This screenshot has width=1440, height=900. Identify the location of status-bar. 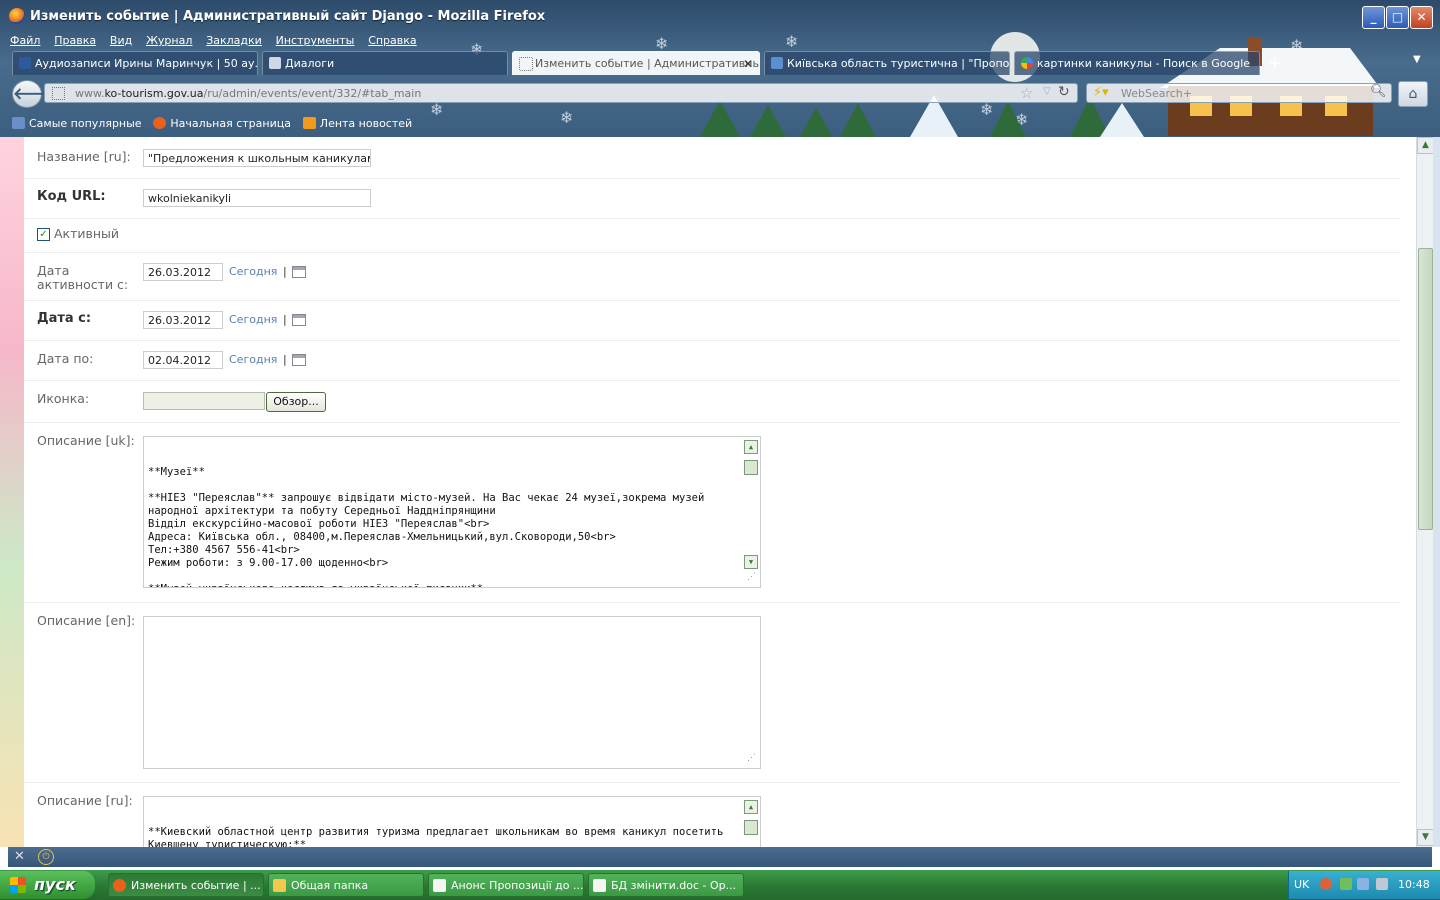
(720, 857).